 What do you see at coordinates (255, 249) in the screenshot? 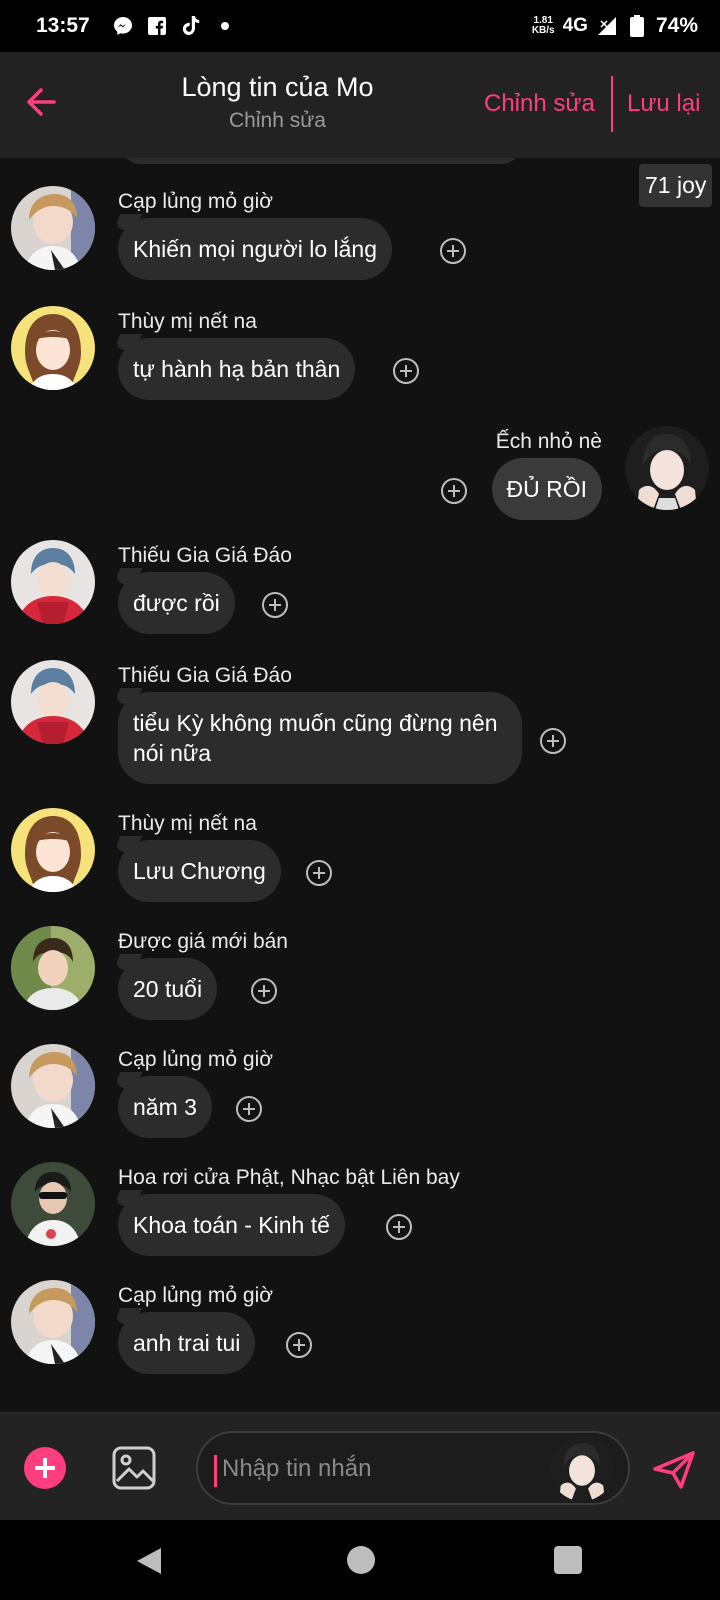
I see `message-bubble: Khiến mọi người lo lắng` at bounding box center [255, 249].